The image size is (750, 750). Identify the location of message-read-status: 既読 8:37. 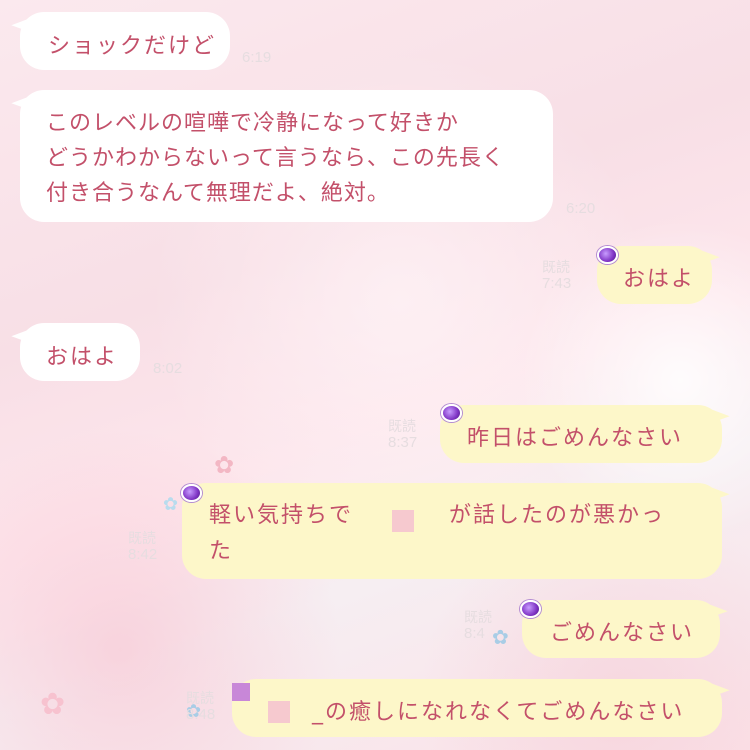
(402, 434).